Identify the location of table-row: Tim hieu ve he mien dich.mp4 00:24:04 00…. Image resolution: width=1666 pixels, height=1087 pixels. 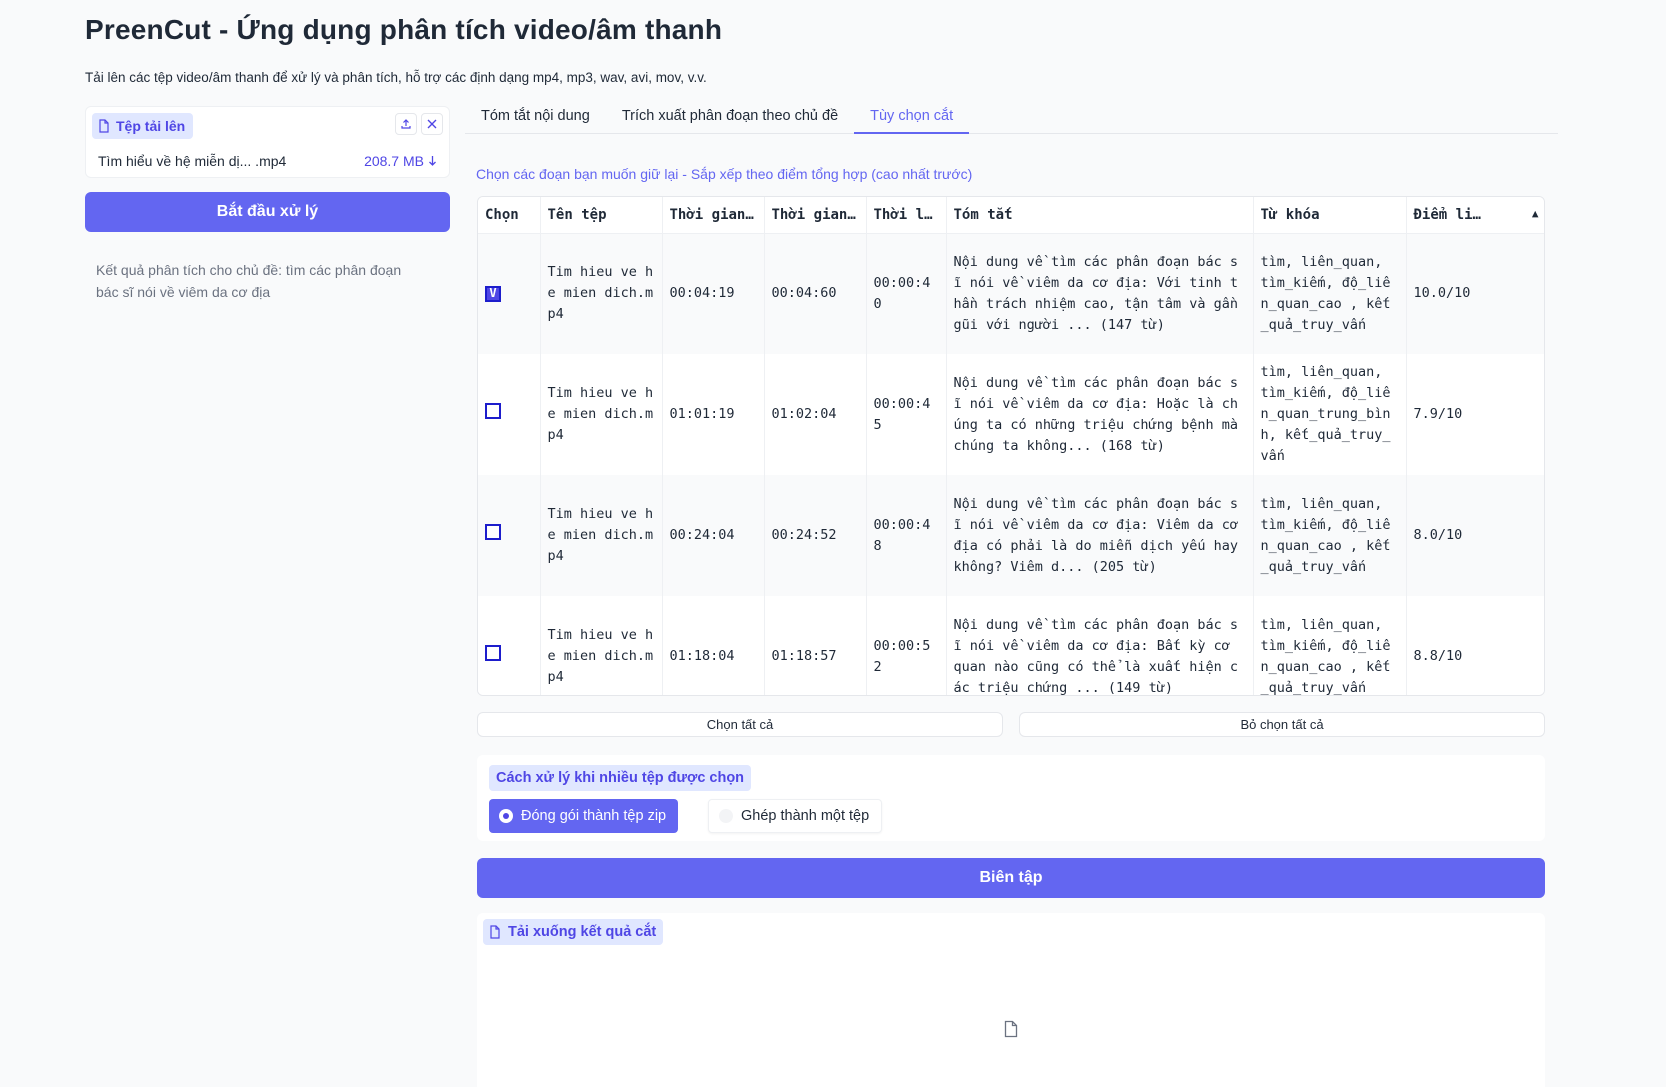
(1011, 535).